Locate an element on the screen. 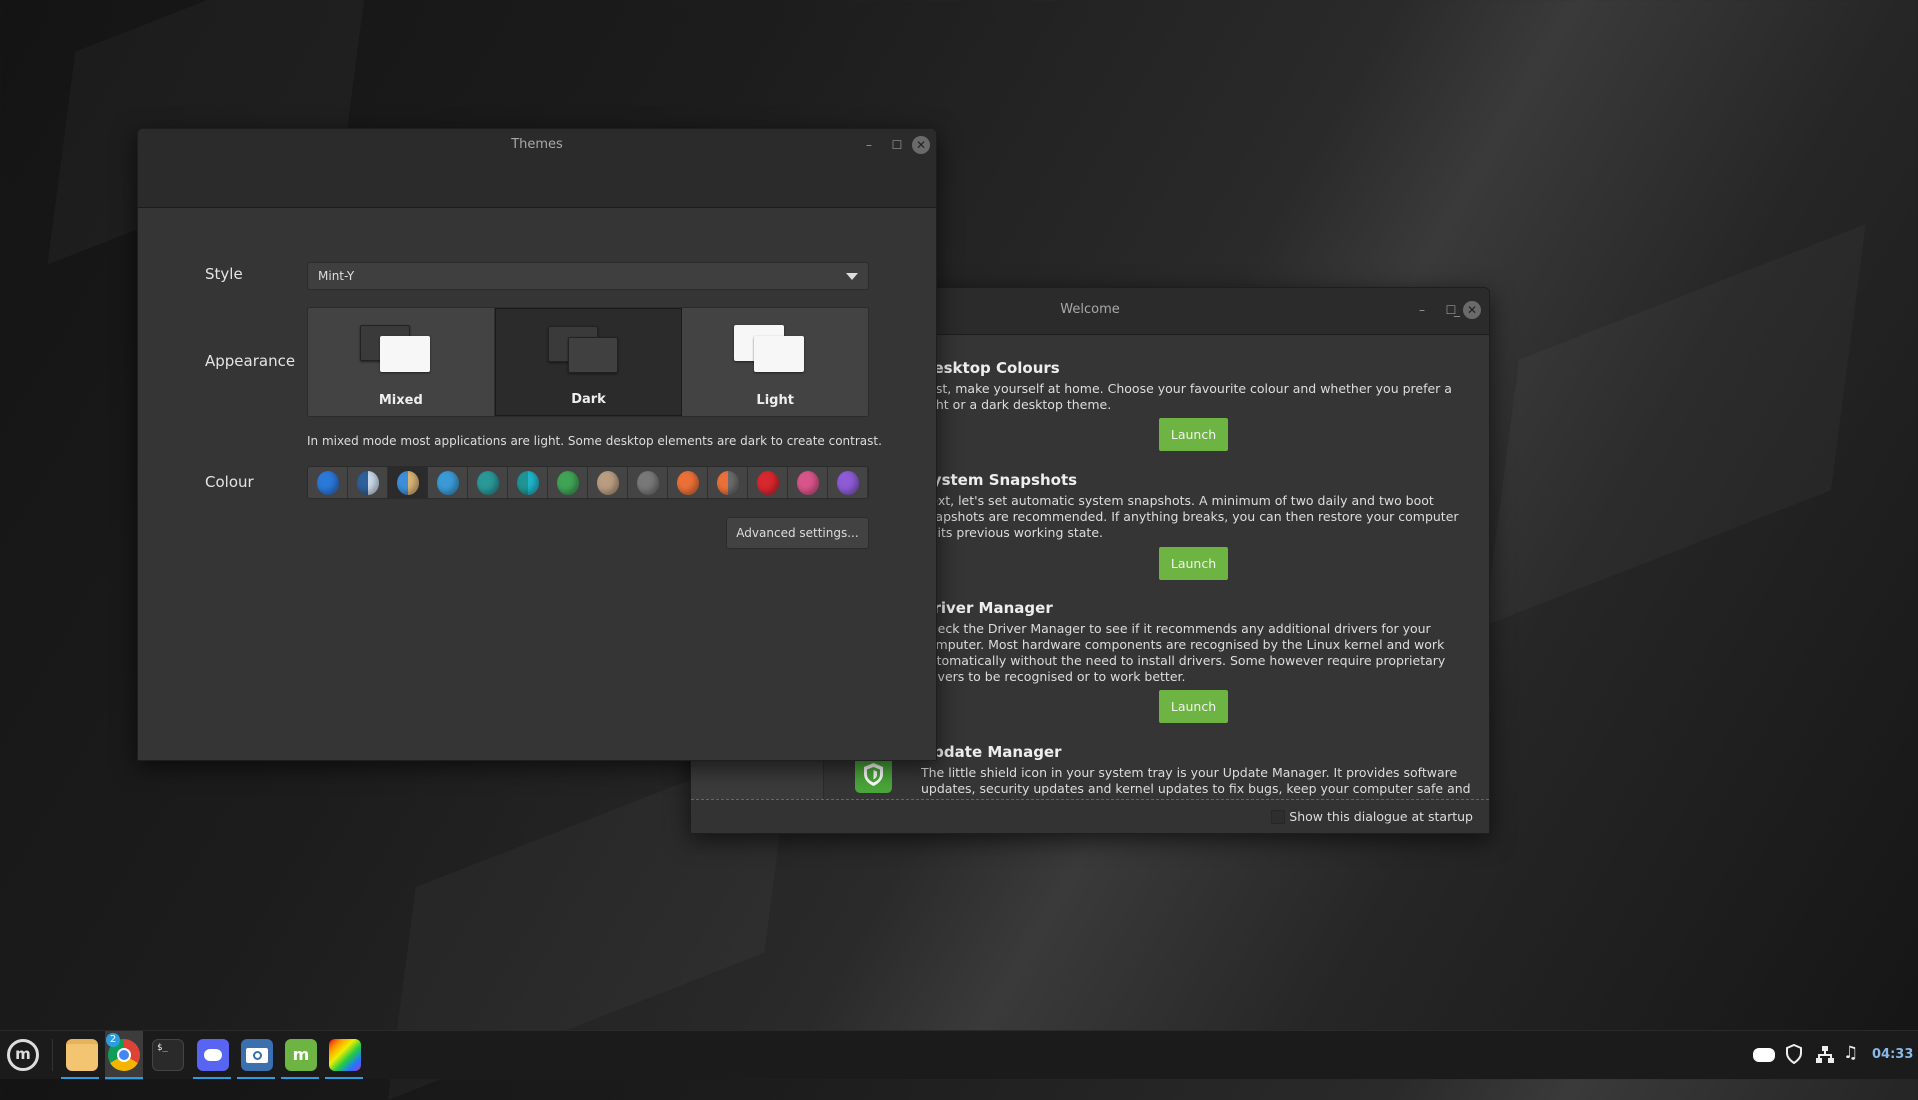 The image size is (1918, 1100). colour-swatch-green is located at coordinates (568, 482).